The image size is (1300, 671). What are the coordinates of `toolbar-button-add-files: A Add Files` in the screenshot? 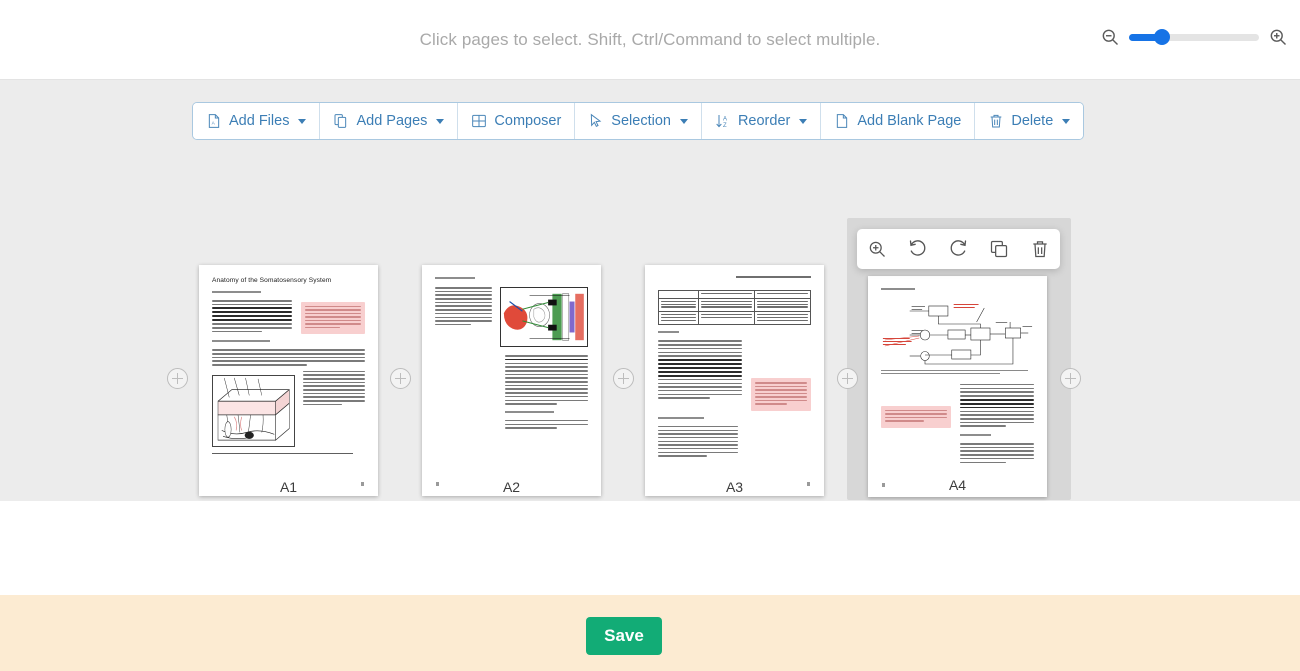 It's located at (257, 121).